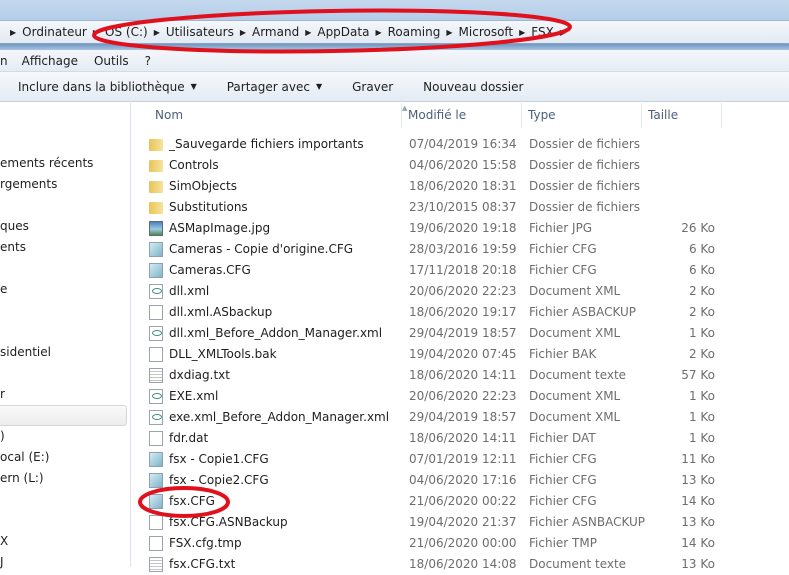 Image resolution: width=789 pixels, height=575 pixels. Describe the element at coordinates (28, 184) in the screenshot. I see `nav-item: rgements` at that location.